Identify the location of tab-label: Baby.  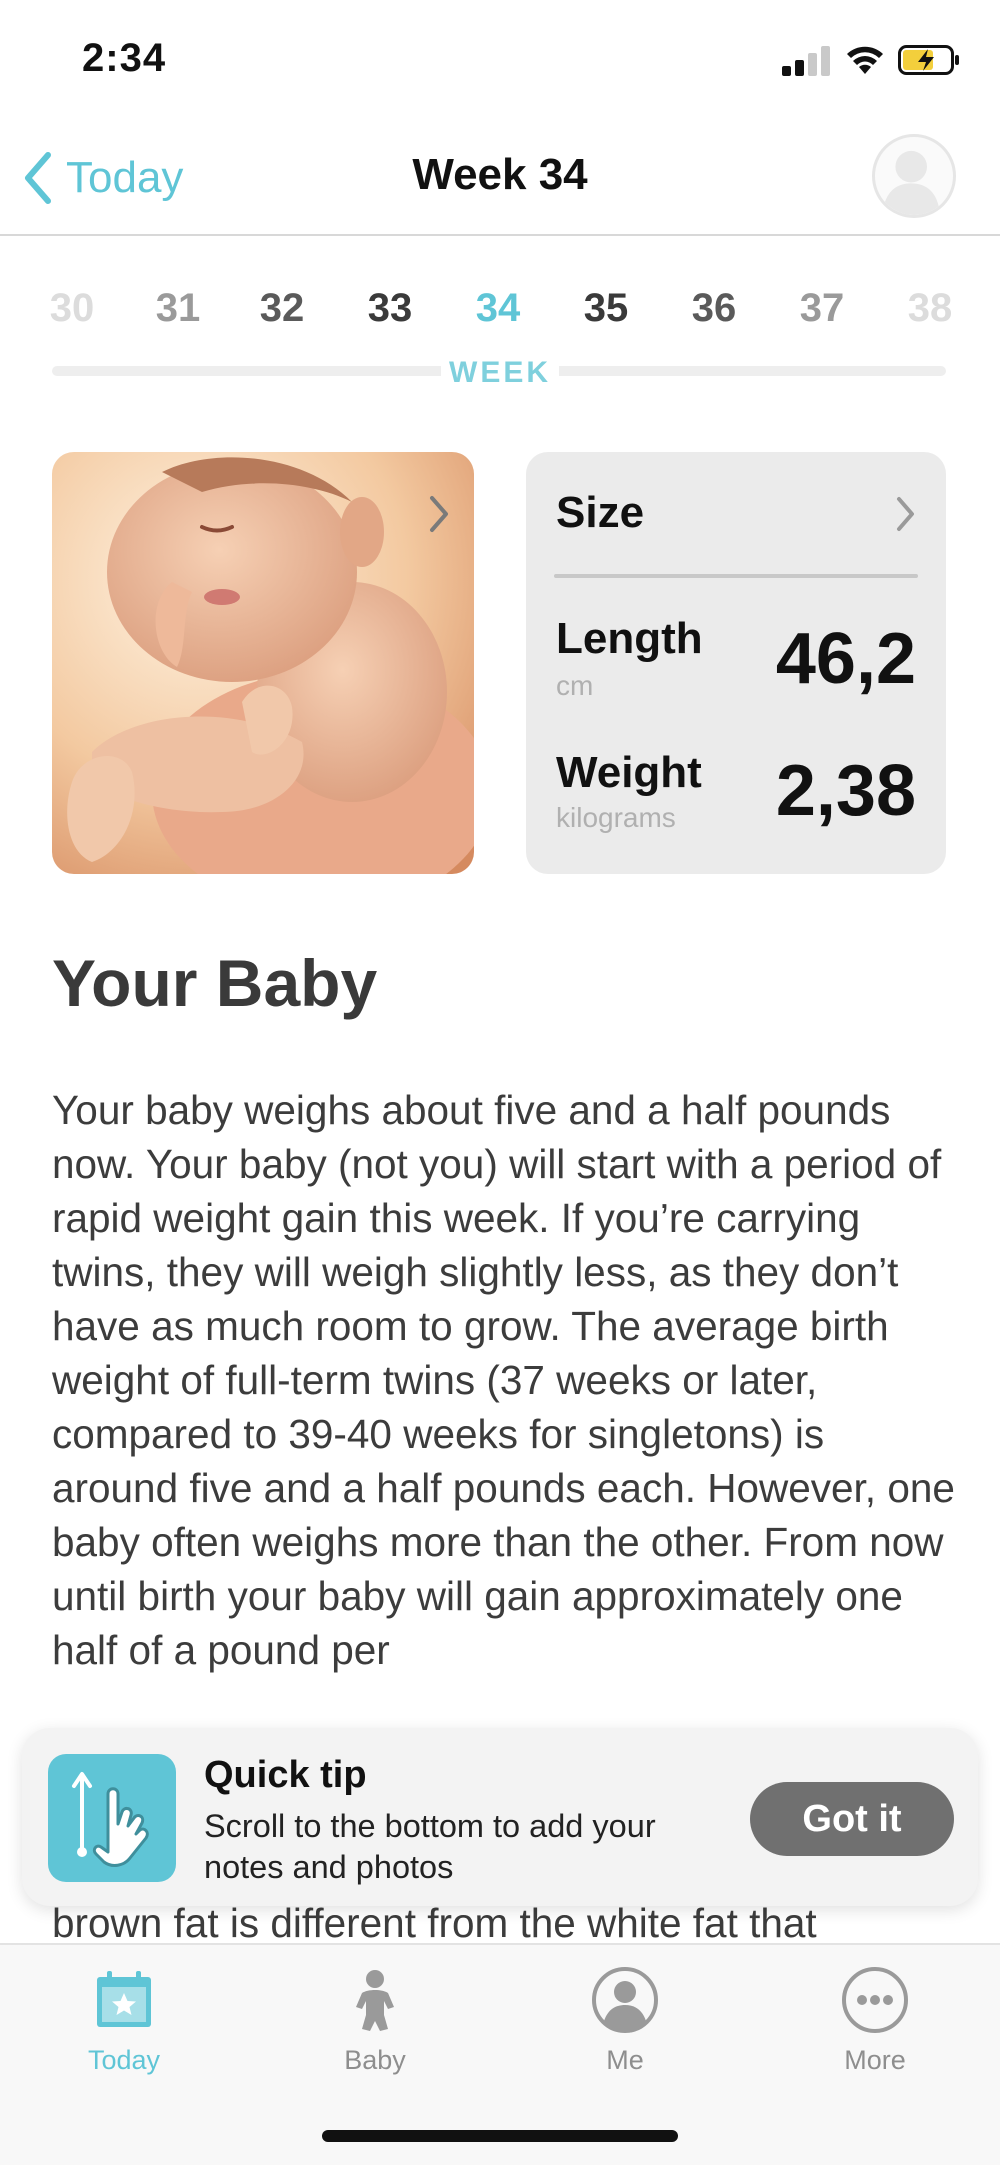
(375, 2060).